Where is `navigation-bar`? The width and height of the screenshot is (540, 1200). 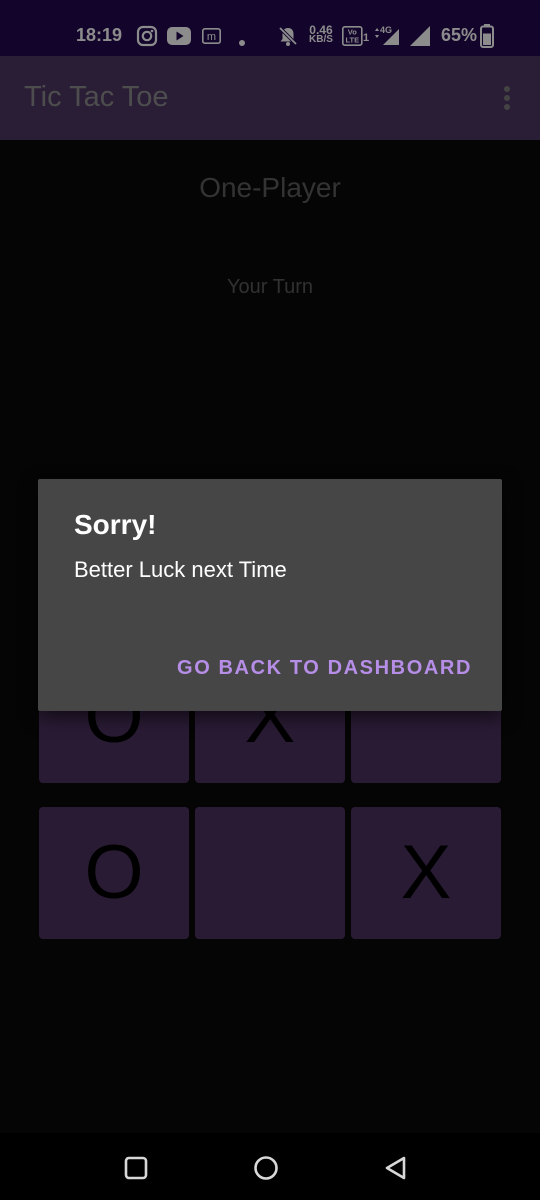
navigation-bar is located at coordinates (270, 1166).